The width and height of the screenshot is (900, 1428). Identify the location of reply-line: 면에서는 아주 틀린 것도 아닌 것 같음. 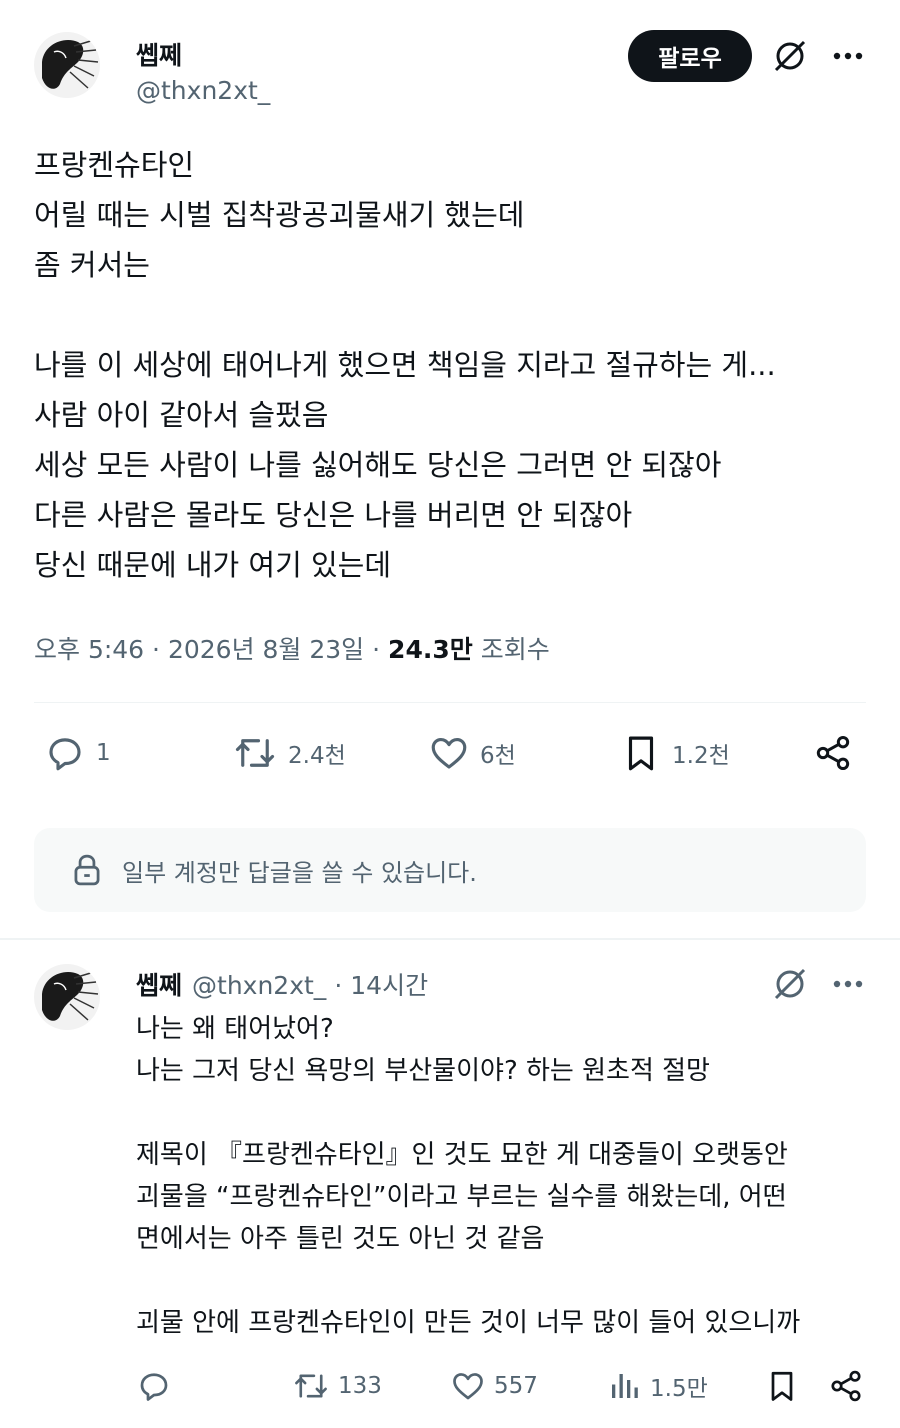
(340, 1239).